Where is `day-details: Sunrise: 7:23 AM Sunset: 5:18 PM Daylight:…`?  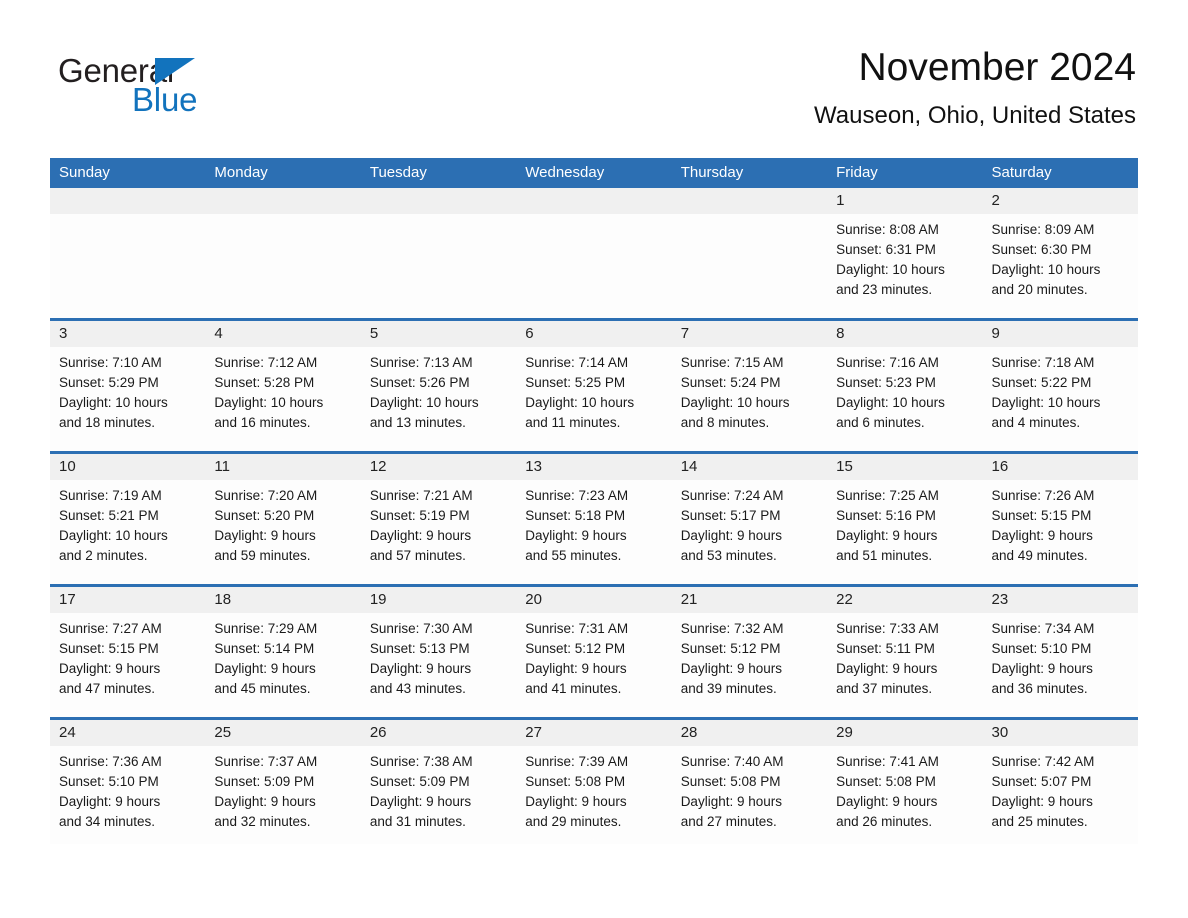 day-details: Sunrise: 7:23 AM Sunset: 5:18 PM Daylight:… is located at coordinates (593, 532).